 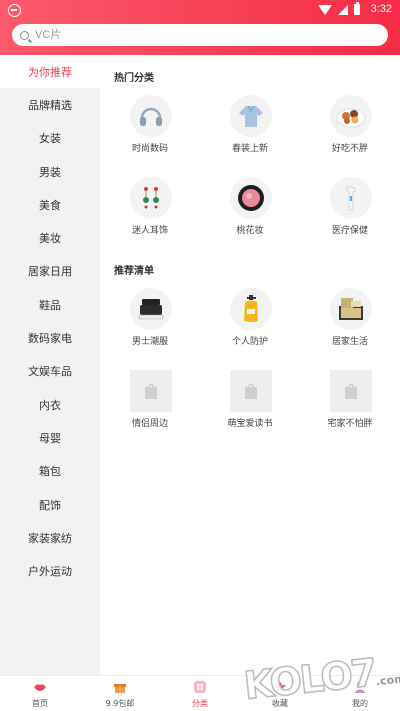 What do you see at coordinates (40, 703) in the screenshot?
I see `tab-label: 首页` at bounding box center [40, 703].